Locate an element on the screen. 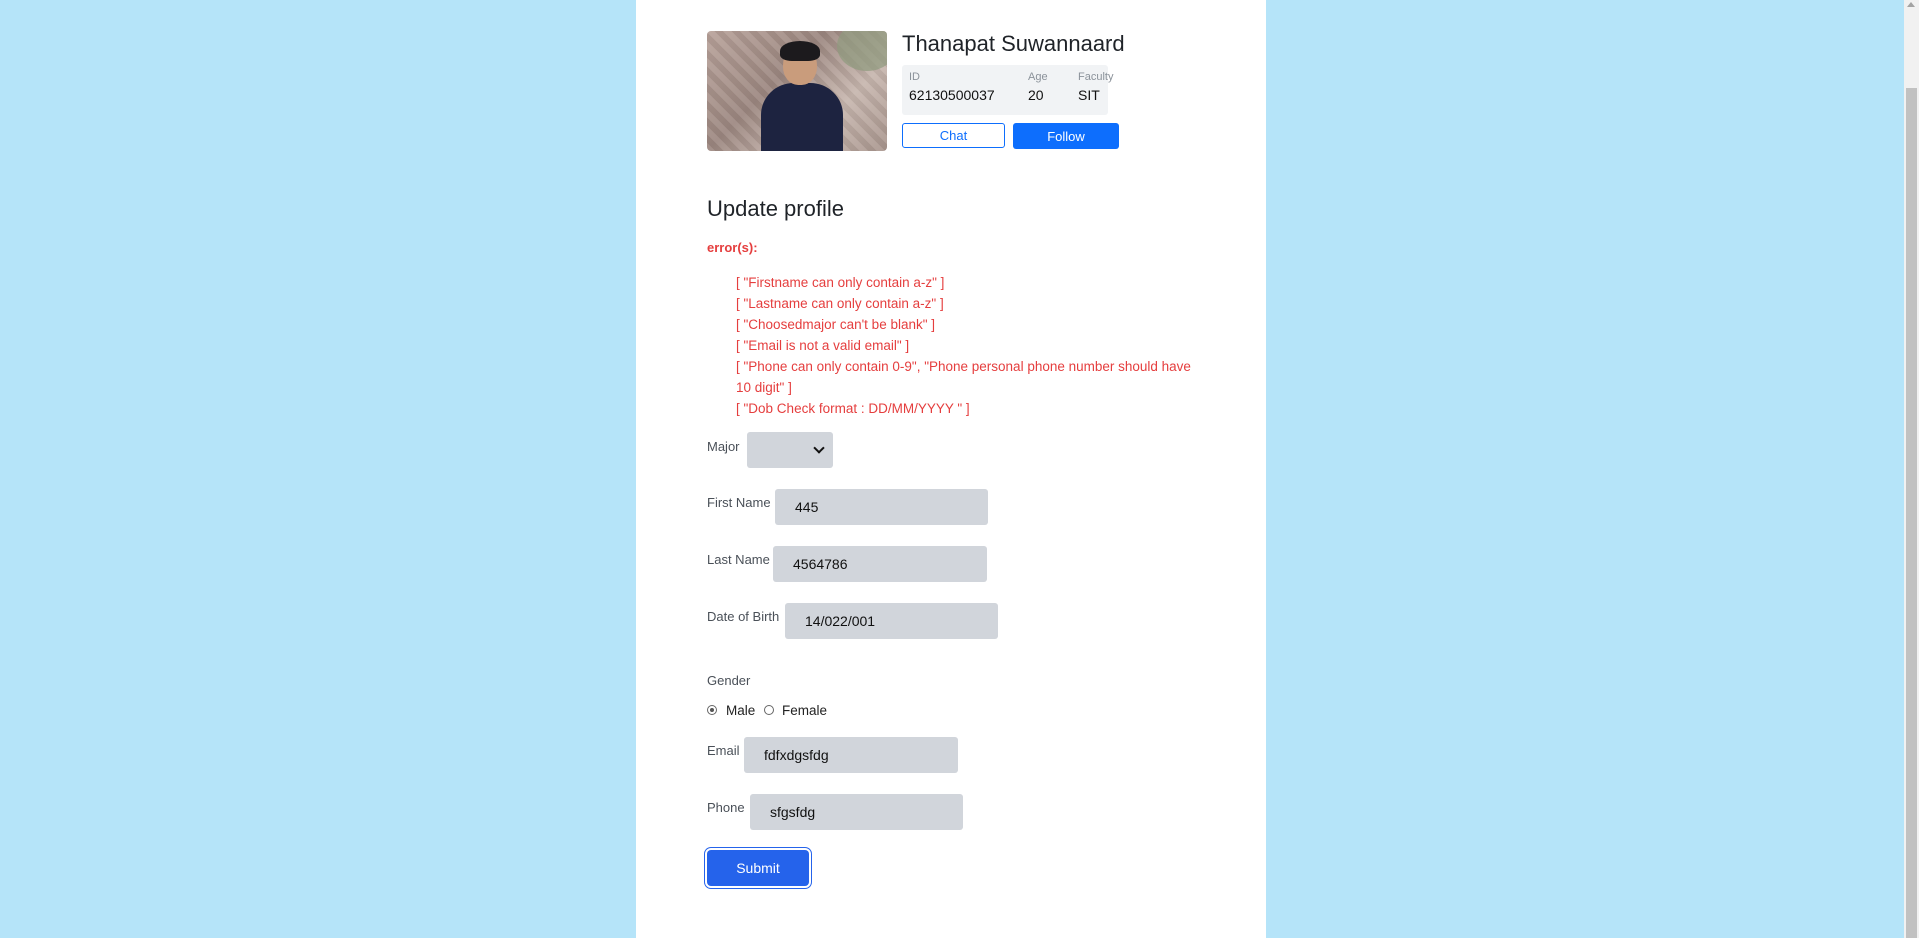 The height and width of the screenshot is (938, 1919). submit-button: Submit is located at coordinates (758, 868).